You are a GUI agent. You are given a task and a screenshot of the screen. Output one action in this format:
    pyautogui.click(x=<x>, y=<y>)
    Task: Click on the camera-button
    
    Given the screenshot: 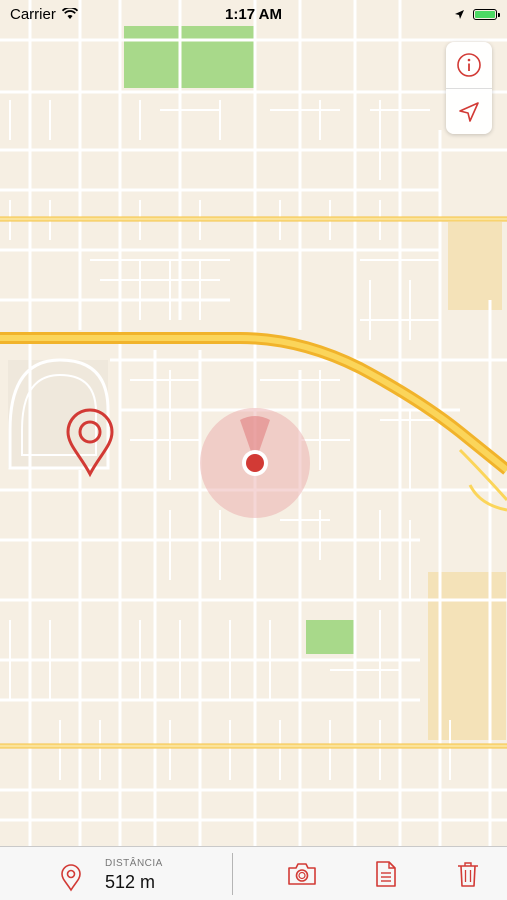 What is the action you would take?
    pyautogui.click(x=302, y=874)
    